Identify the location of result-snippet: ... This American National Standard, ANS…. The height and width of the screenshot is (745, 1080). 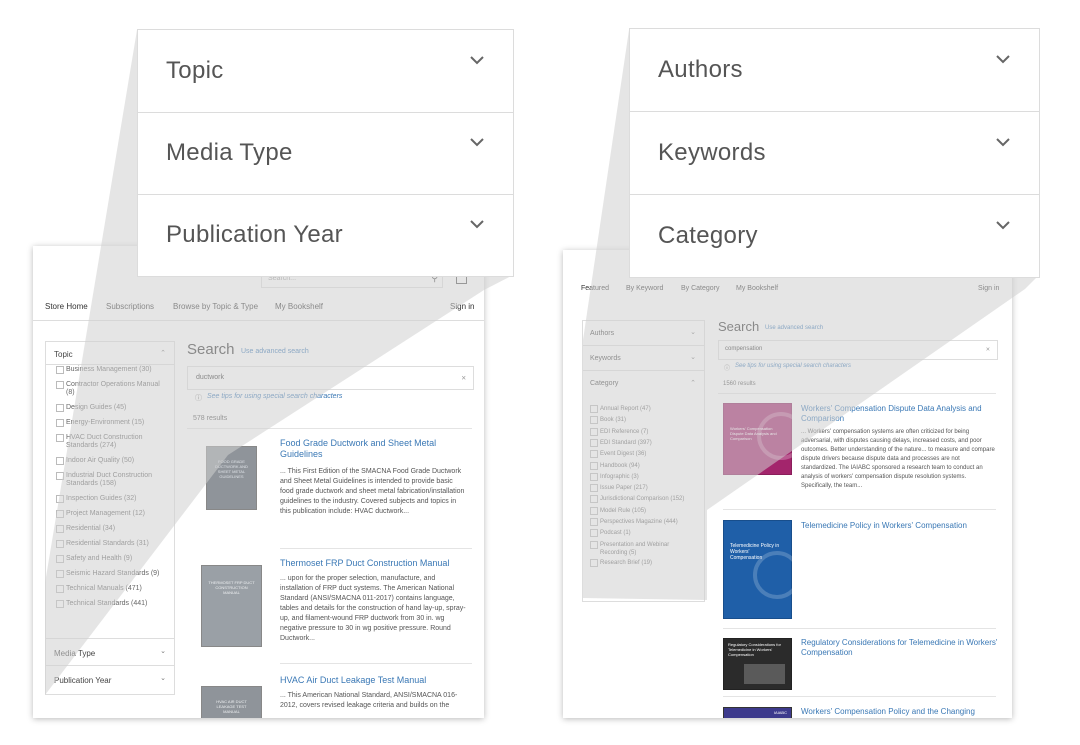
(369, 700).